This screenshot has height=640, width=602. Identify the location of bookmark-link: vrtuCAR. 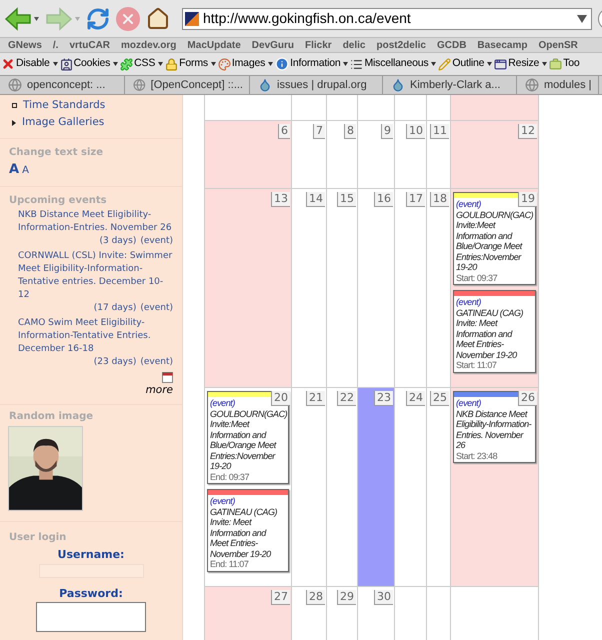
(89, 45).